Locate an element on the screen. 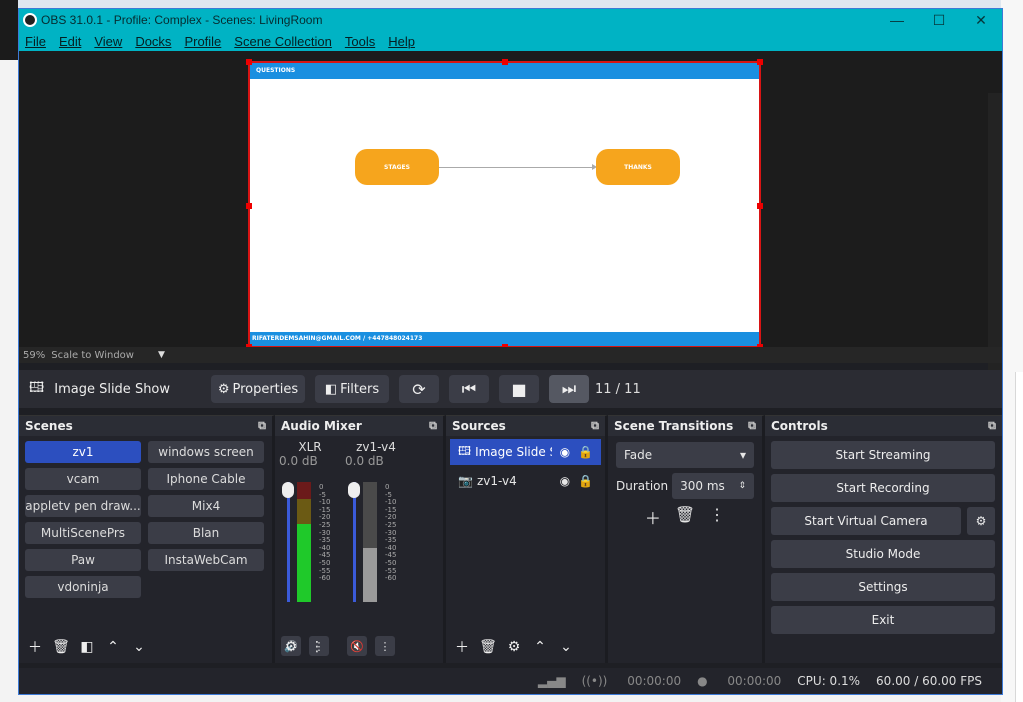  start-streaming-button: Start Streaming is located at coordinates (883, 455).